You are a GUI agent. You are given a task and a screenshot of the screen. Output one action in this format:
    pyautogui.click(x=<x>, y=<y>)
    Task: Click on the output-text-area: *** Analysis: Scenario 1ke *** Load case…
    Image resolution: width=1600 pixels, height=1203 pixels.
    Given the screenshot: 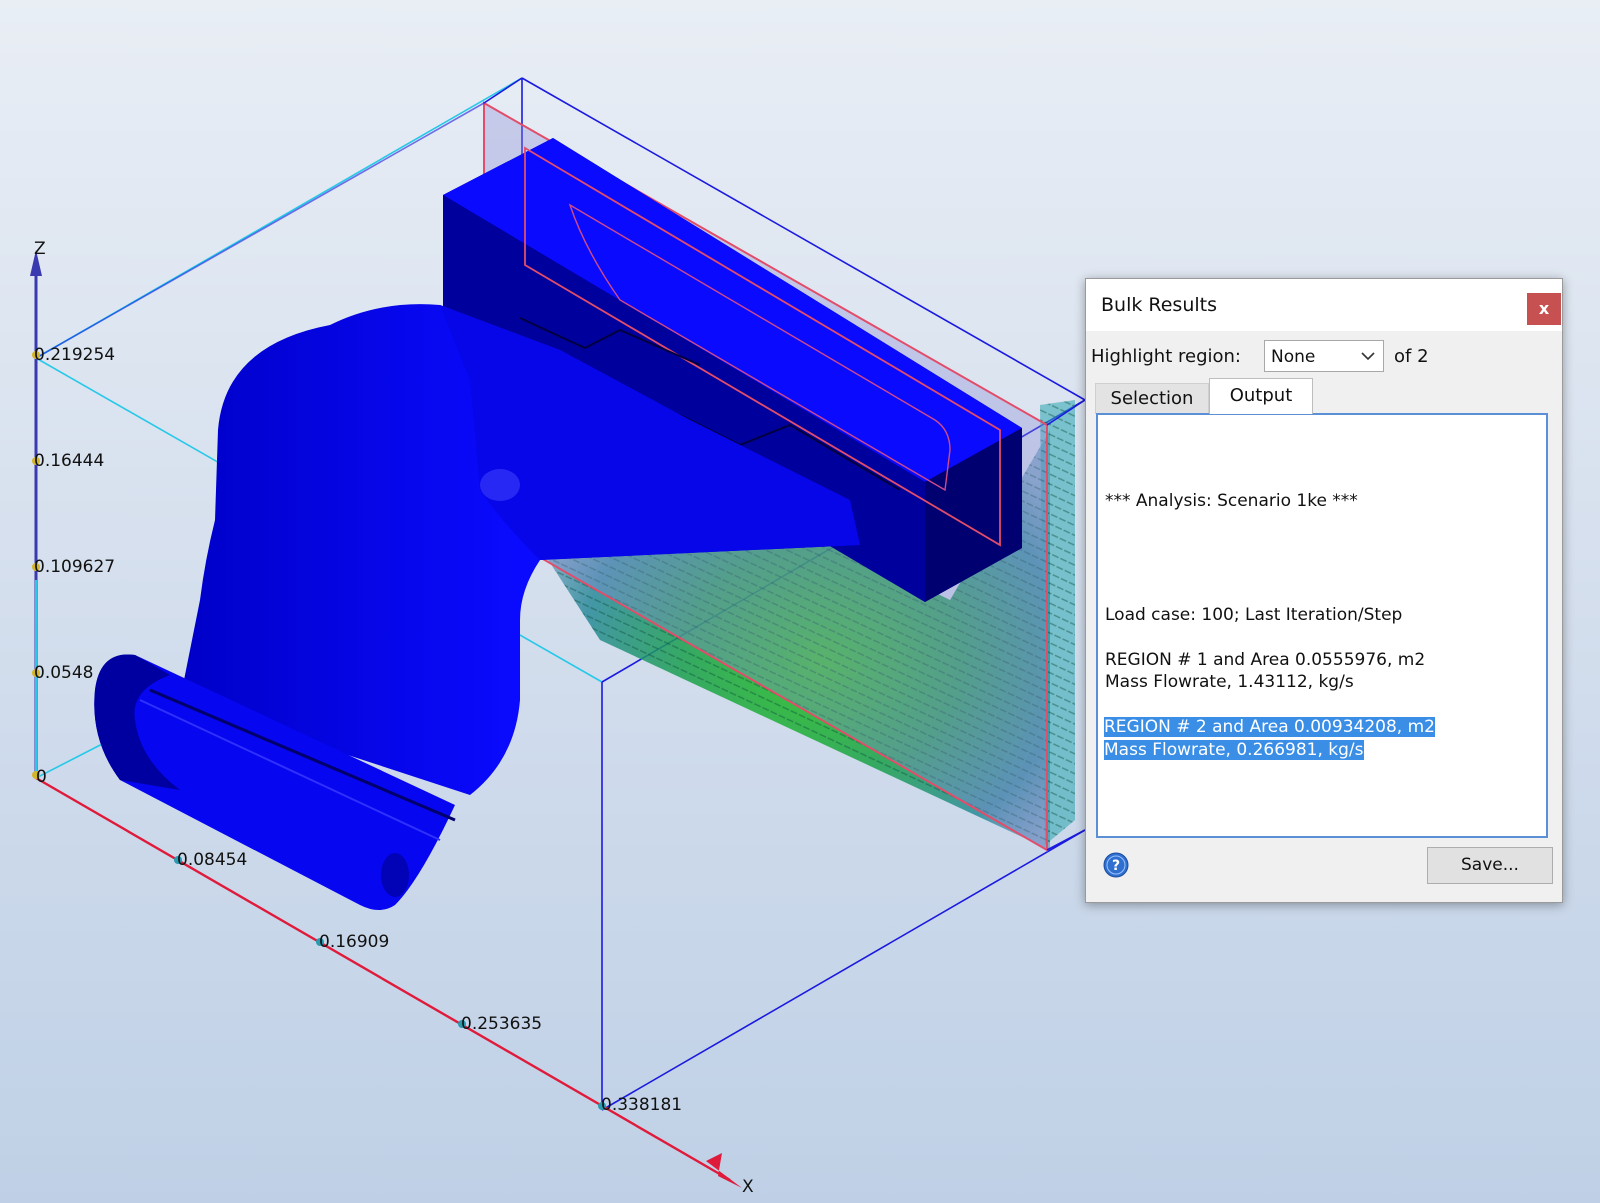 What is the action you would take?
    pyautogui.click(x=1322, y=625)
    